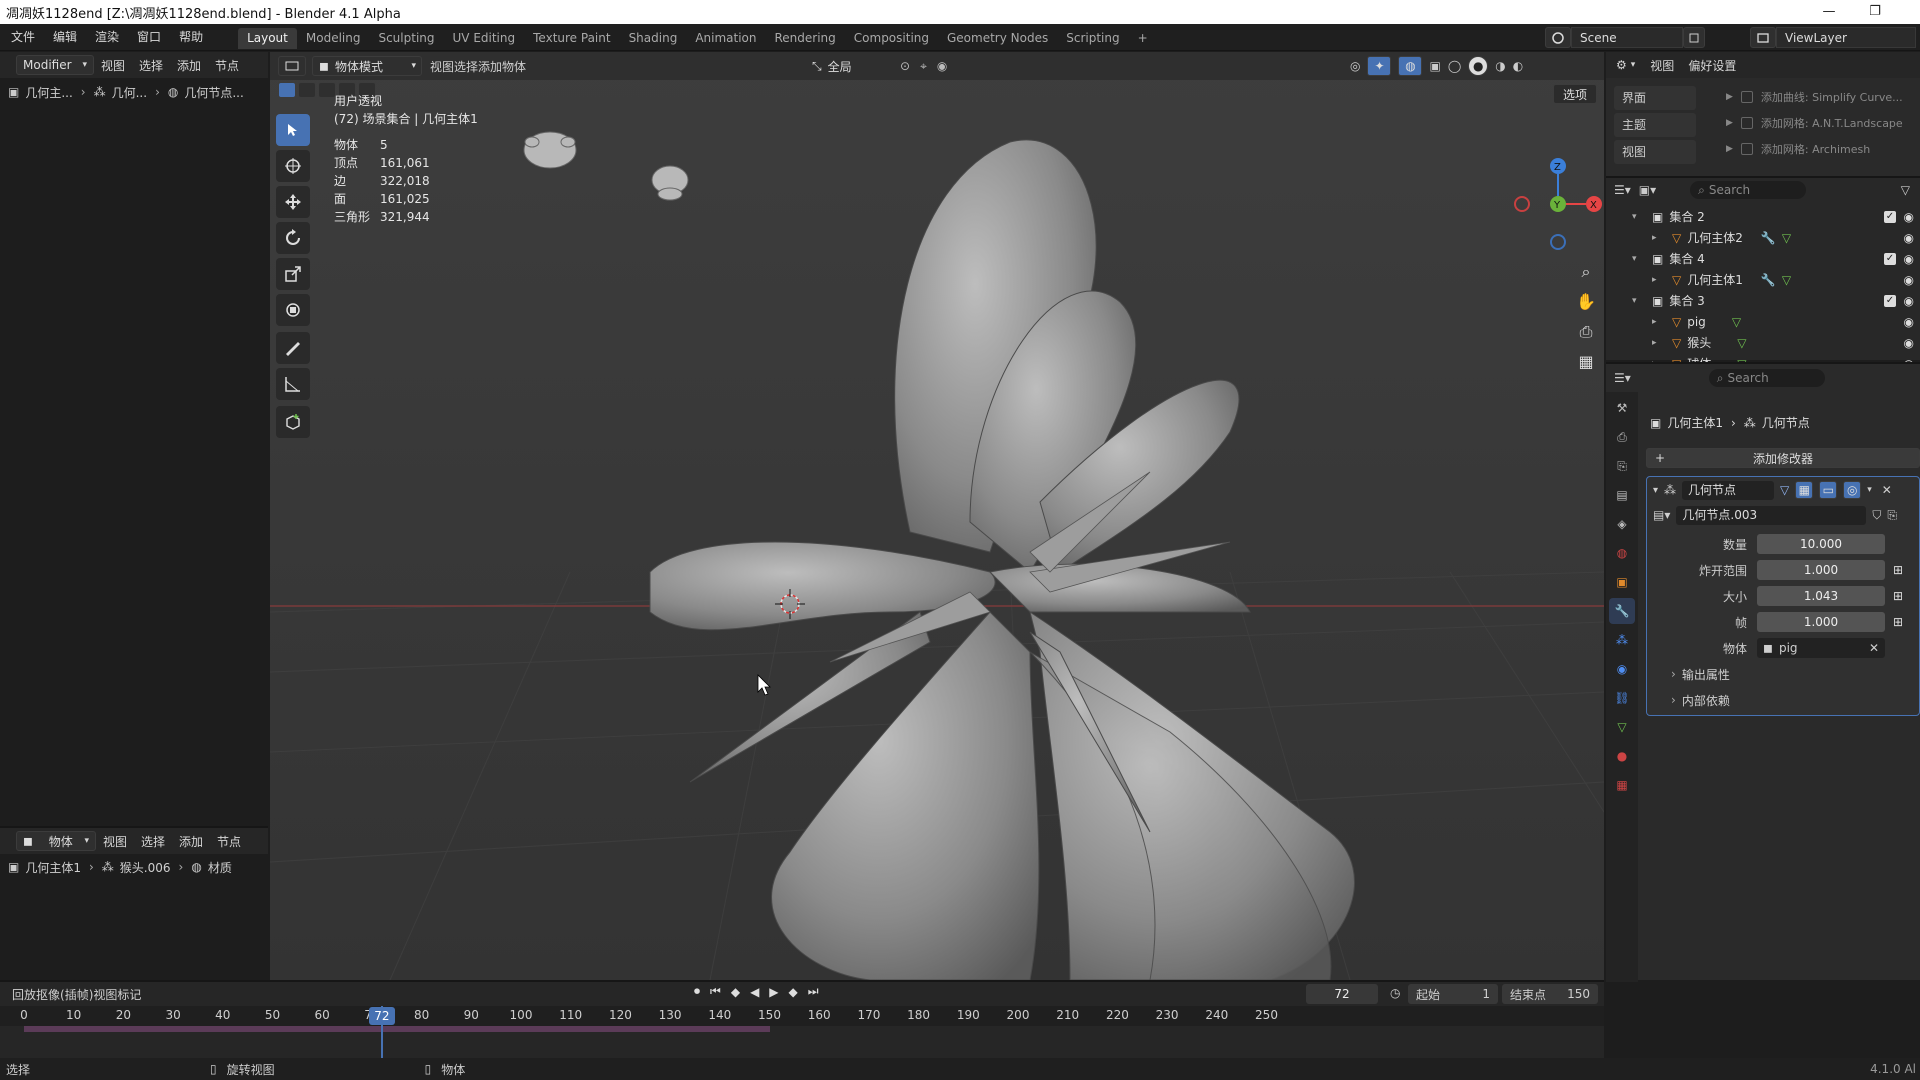  What do you see at coordinates (1092, 38) in the screenshot?
I see `workspace-tab: Scripting` at bounding box center [1092, 38].